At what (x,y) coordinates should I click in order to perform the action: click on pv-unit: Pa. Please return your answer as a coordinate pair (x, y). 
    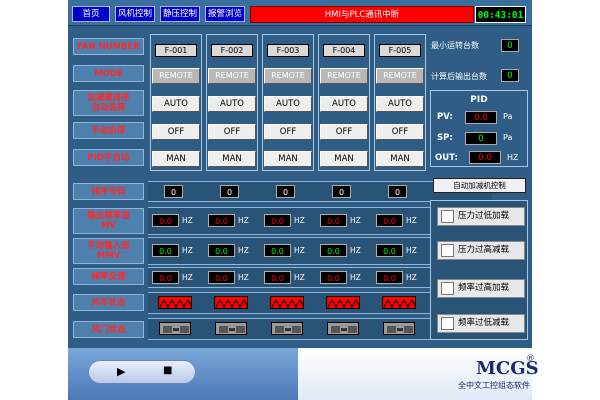
    Looking at the image, I should click on (508, 116).